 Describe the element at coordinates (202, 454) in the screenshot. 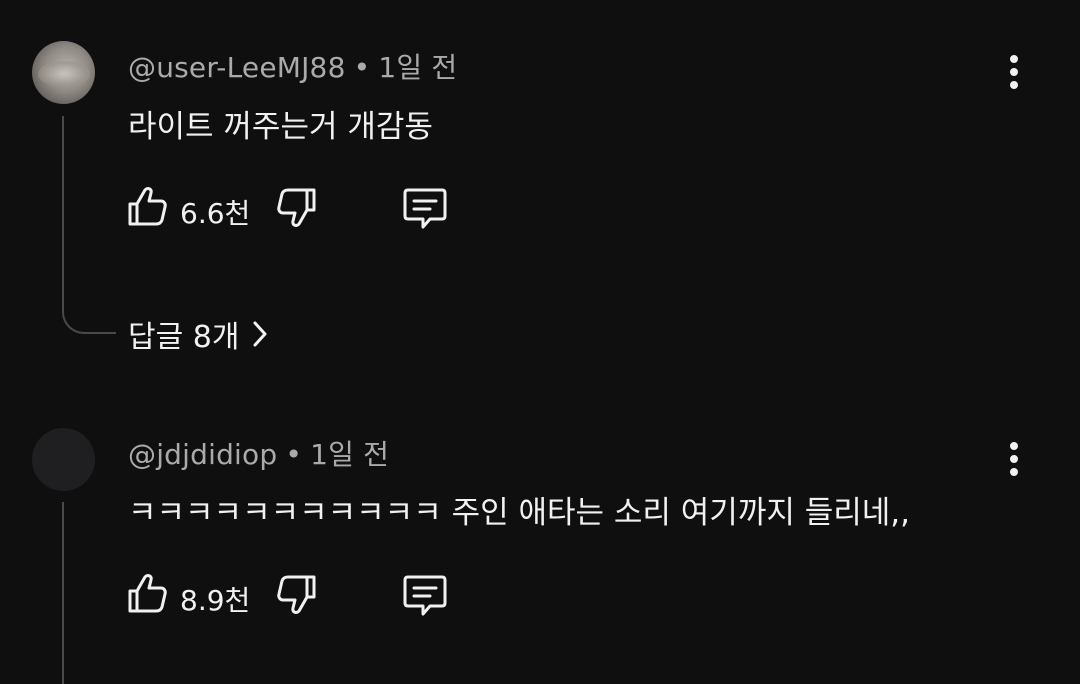

I see `author-name: @jdjdidiop` at that location.